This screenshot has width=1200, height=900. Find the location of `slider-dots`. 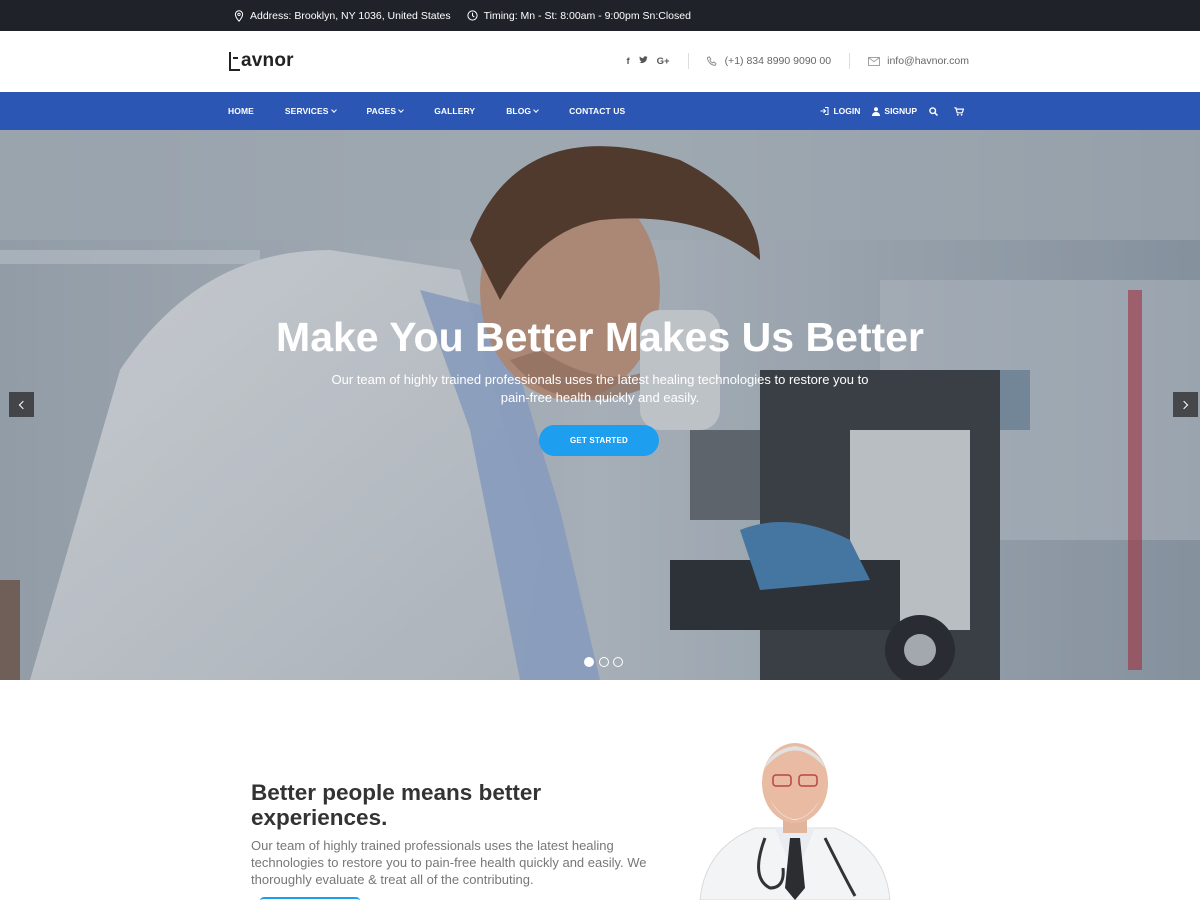

slider-dots is located at coordinates (606, 662).